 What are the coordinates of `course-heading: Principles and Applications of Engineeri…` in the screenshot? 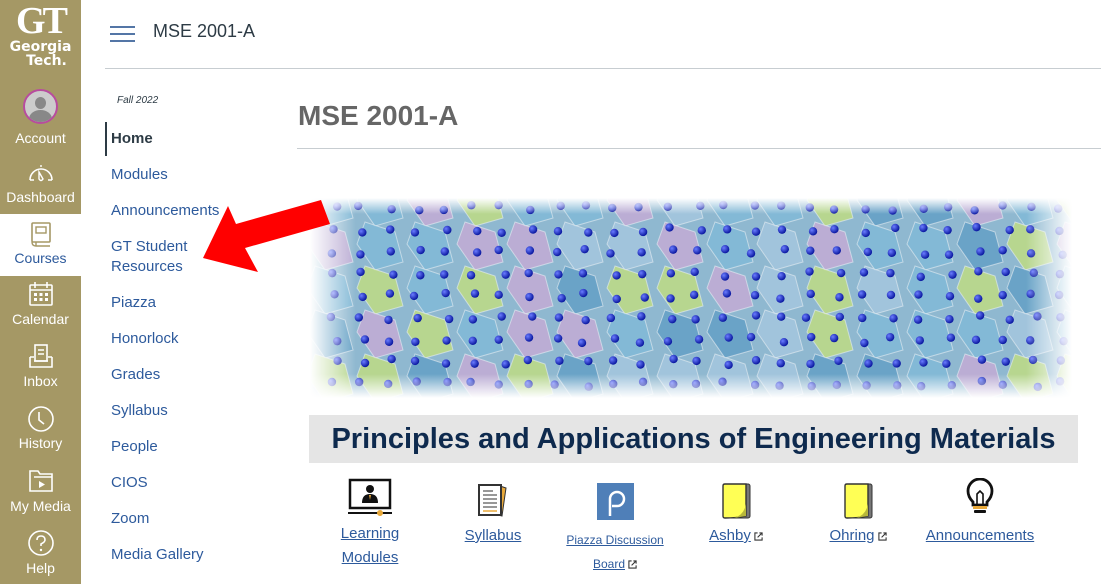 It's located at (693, 439).